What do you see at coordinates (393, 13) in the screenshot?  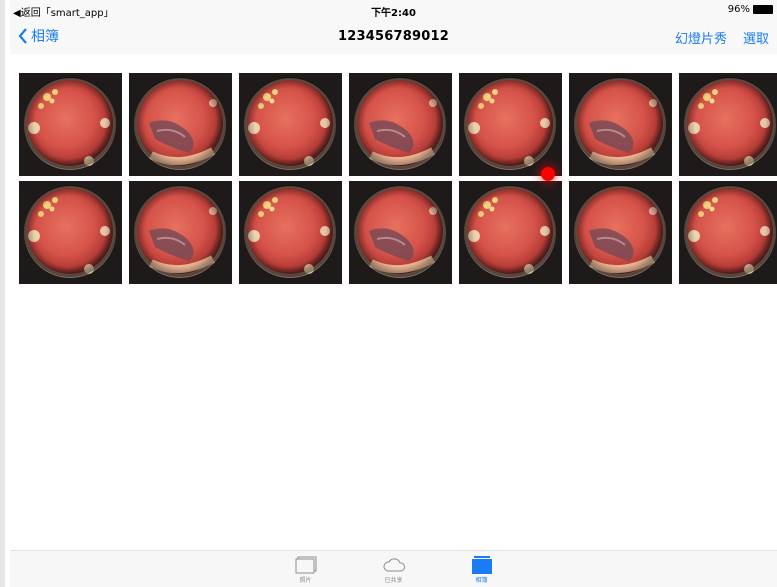 I see `status-time: 下午2:40` at bounding box center [393, 13].